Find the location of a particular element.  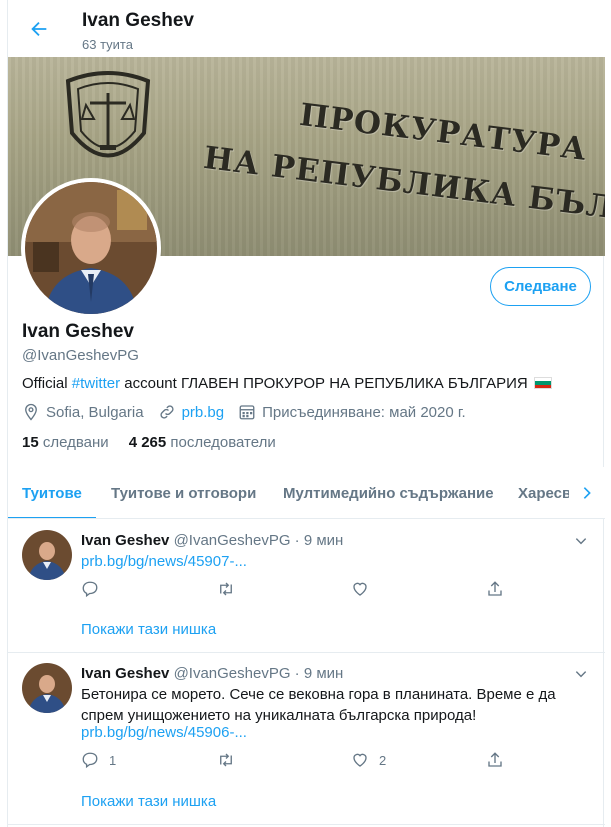

profile-handle: @IvanGeshevPG is located at coordinates (80, 355).